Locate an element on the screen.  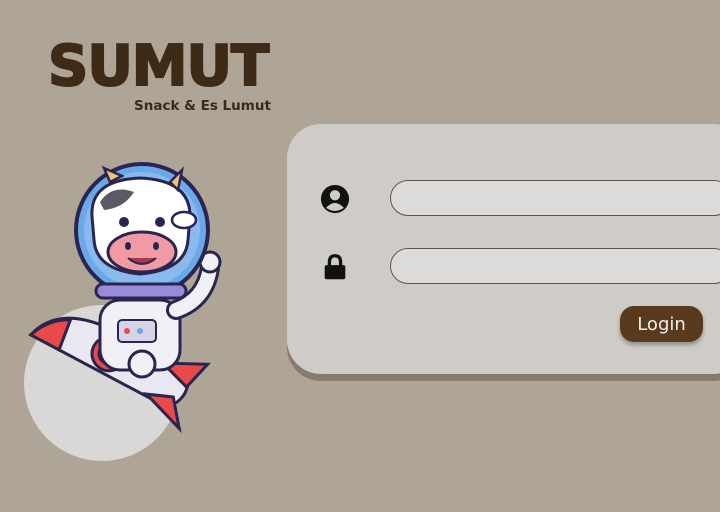
user-circle-icon is located at coordinates (335, 199).